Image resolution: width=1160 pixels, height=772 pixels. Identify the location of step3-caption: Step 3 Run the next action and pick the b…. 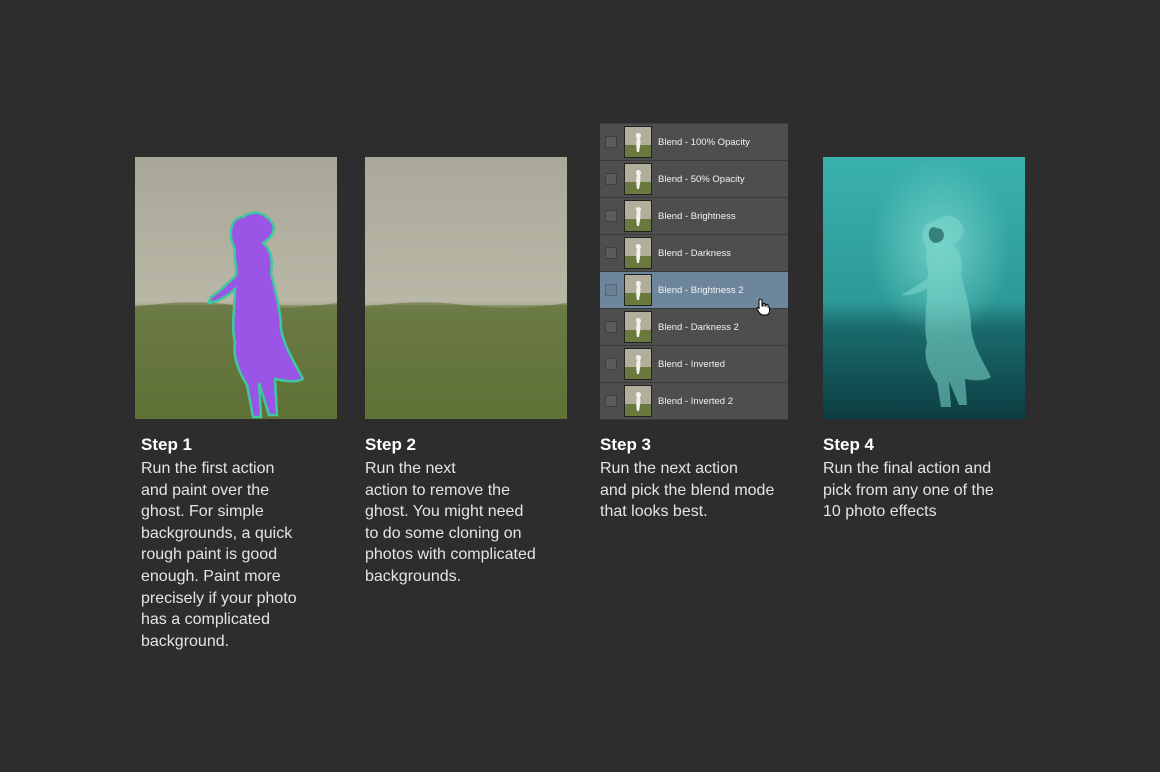
(702, 478).